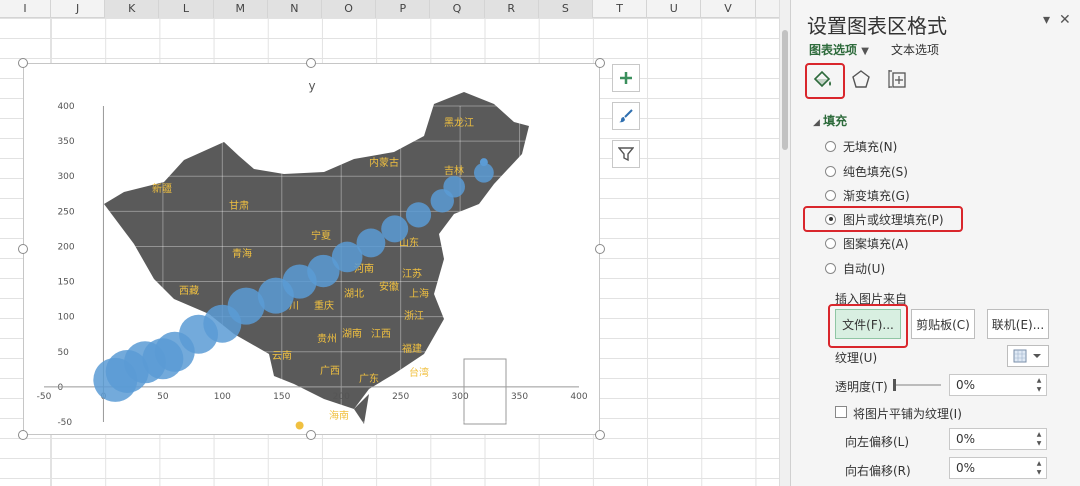  Describe the element at coordinates (1046, 20) in the screenshot. I see `pane-options-chevron-icon: ▾` at that location.